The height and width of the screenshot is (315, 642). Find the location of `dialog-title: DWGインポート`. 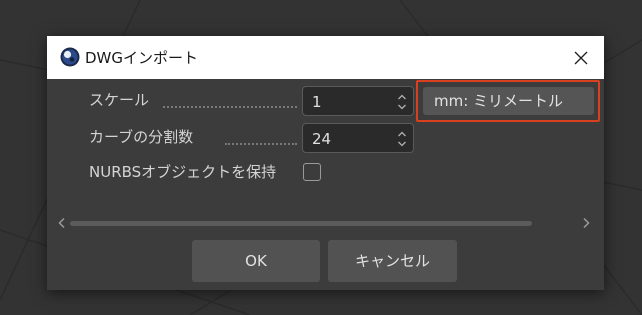

dialog-title: DWGインポート is located at coordinates (142, 58).